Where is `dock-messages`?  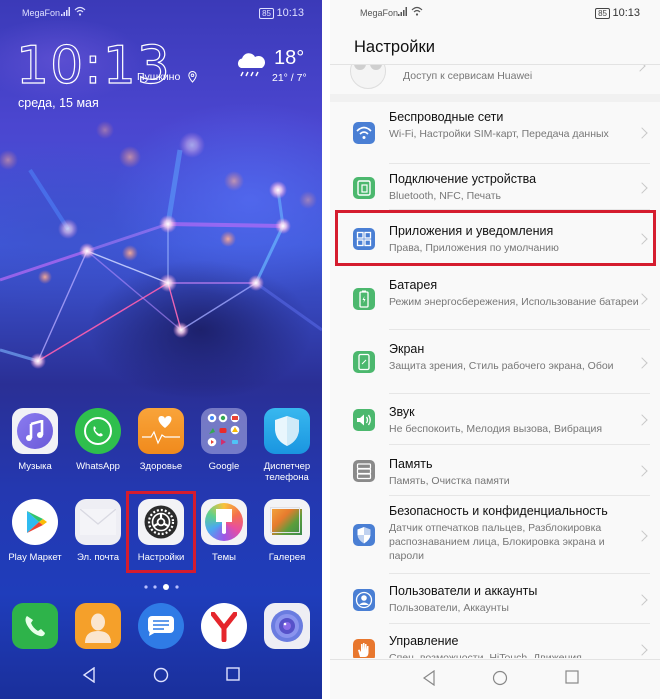 dock-messages is located at coordinates (161, 626).